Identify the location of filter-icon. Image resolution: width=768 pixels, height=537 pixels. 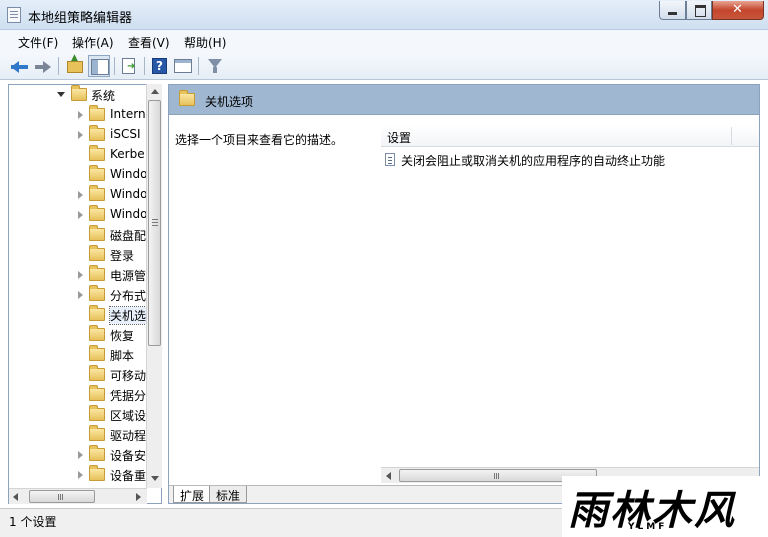
(215, 66).